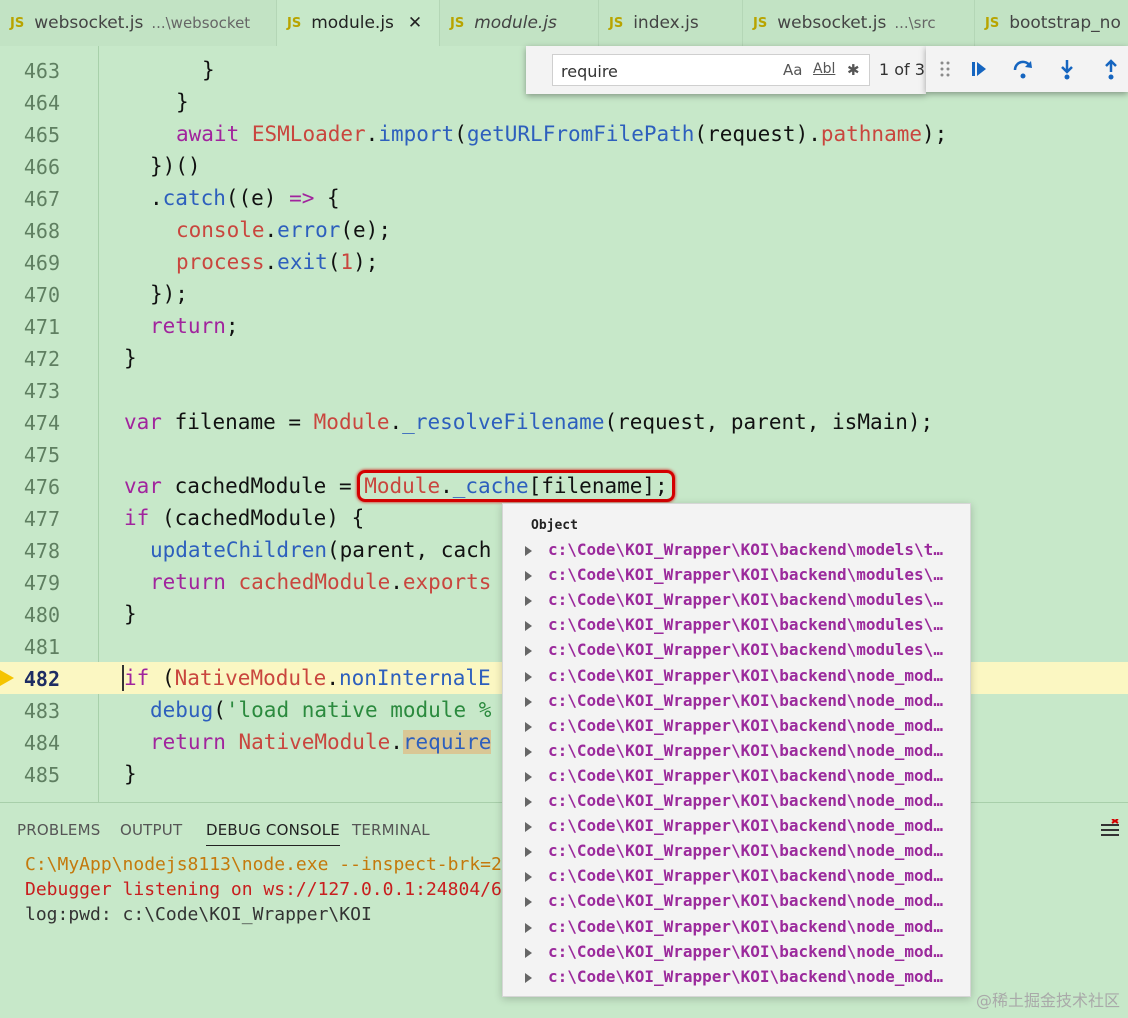  What do you see at coordinates (1067, 69) in the screenshot?
I see `step-into-icon` at bounding box center [1067, 69].